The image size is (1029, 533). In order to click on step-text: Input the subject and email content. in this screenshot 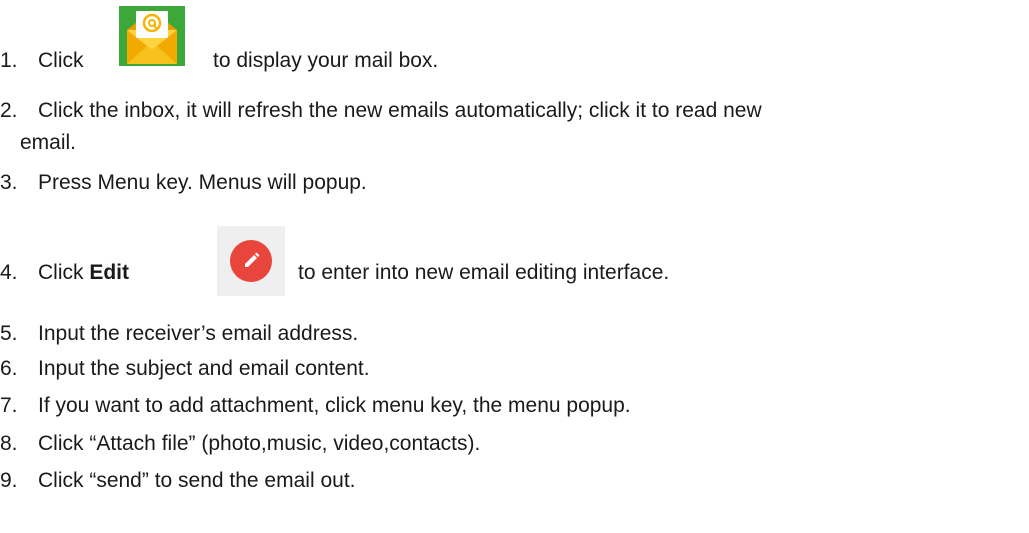, I will do `click(204, 368)`.